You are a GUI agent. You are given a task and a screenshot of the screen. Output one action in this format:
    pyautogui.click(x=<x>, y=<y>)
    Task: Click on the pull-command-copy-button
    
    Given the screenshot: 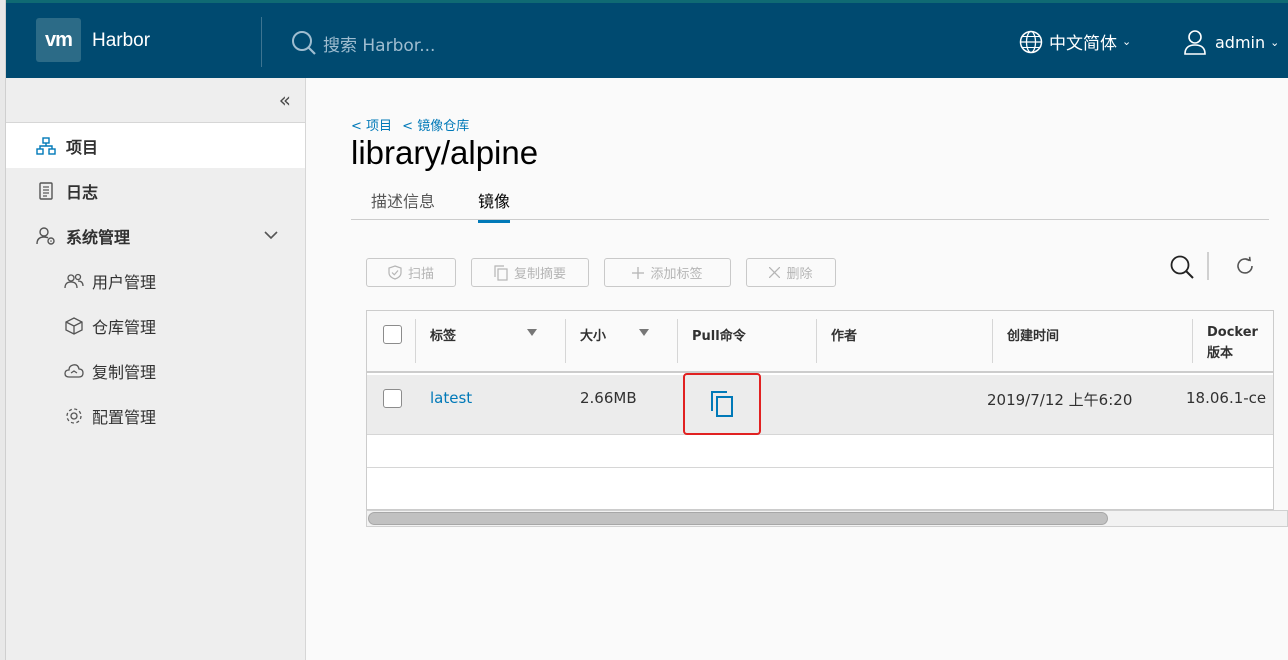 What is the action you would take?
    pyautogui.click(x=722, y=404)
    